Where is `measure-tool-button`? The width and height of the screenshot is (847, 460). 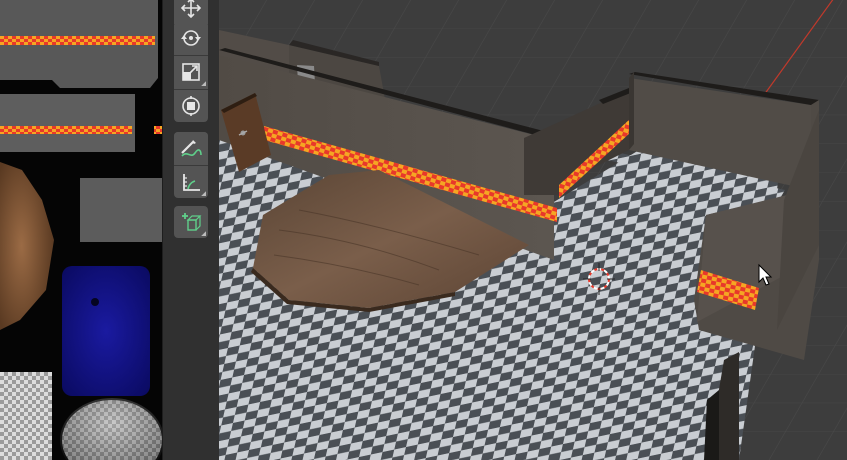
measure-tool-button is located at coordinates (191, 182).